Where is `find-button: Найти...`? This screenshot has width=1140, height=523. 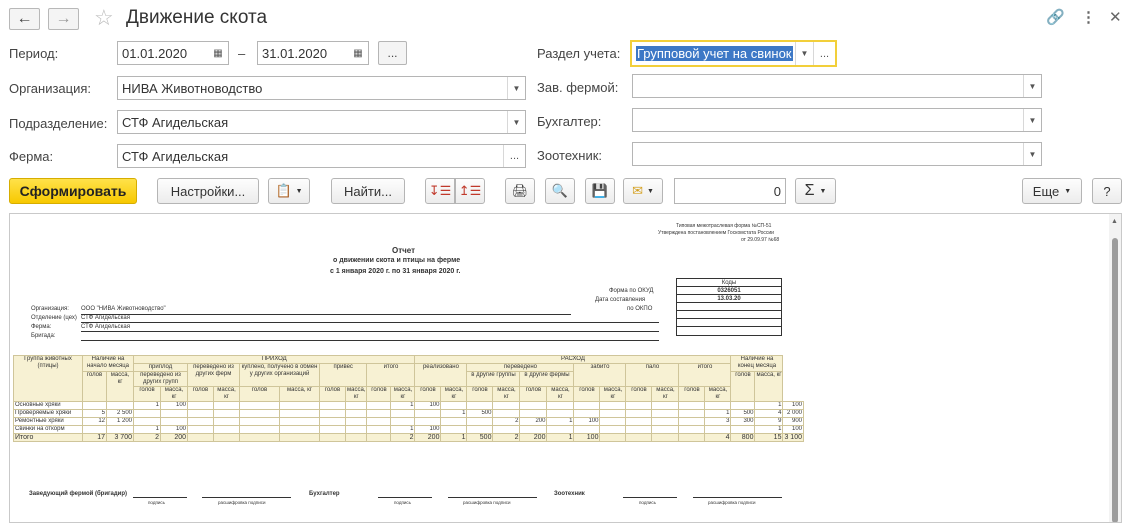
find-button: Найти... is located at coordinates (368, 191).